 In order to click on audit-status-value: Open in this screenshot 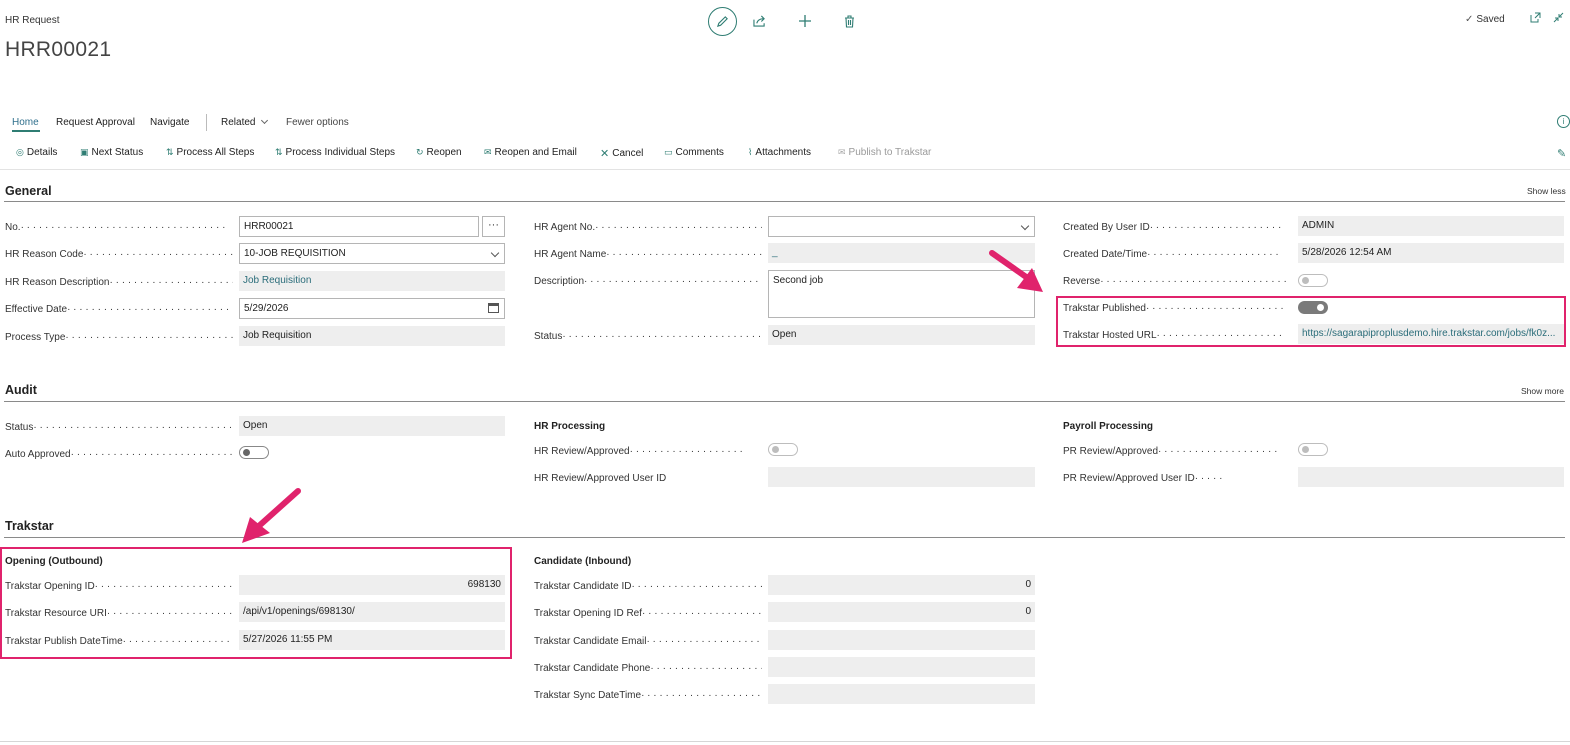, I will do `click(372, 426)`.